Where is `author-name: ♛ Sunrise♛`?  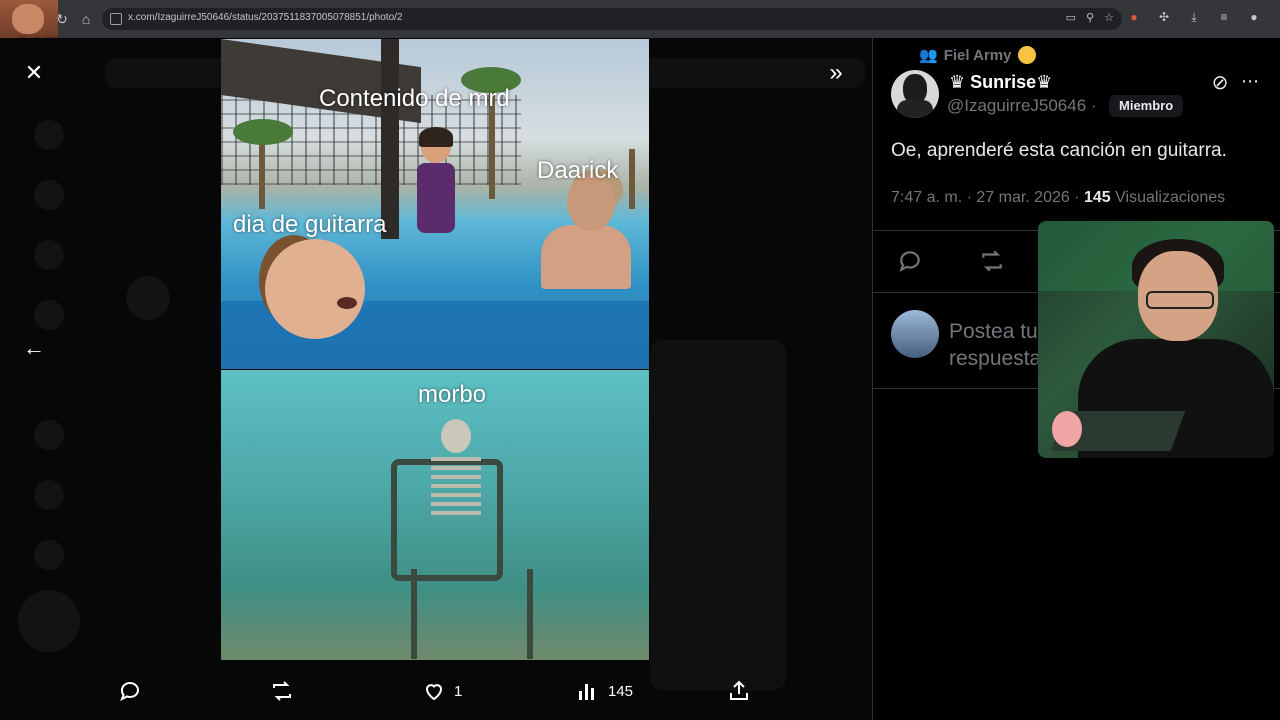
author-name: ♛ Sunrise♛ is located at coordinates (1000, 82).